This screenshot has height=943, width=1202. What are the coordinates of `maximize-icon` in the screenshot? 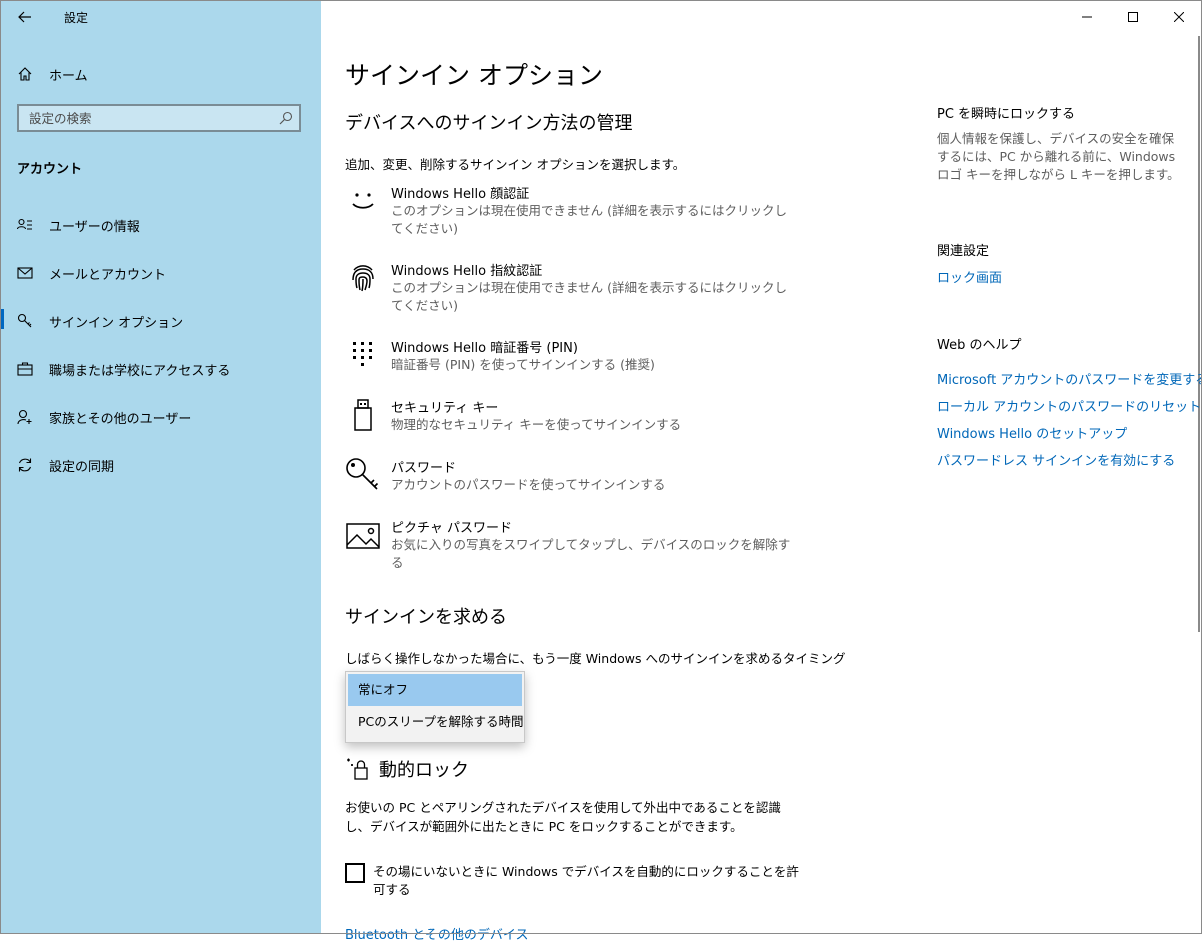 It's located at (1133, 17).